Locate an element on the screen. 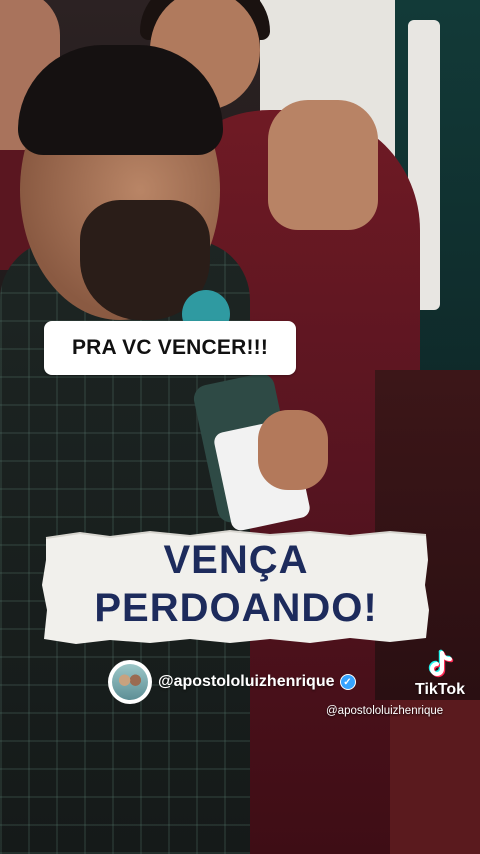 Image resolution: width=480 pixels, height=854 pixels. tiktok-logo-icon is located at coordinates (440, 665).